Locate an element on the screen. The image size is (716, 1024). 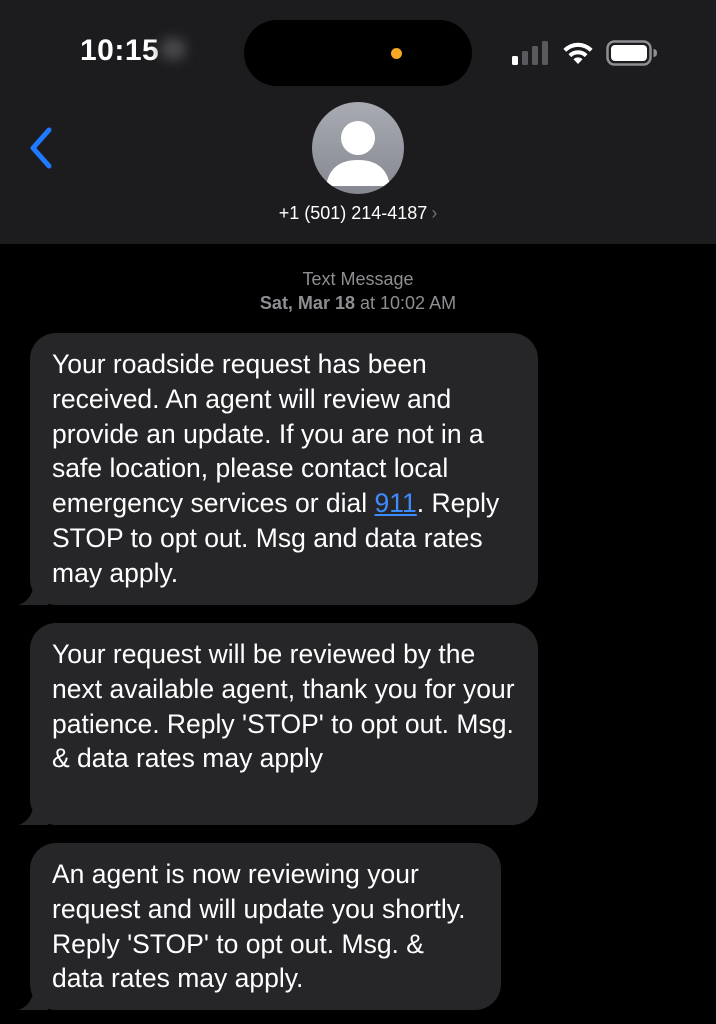
phone-link-911: 911 is located at coordinates (396, 503).